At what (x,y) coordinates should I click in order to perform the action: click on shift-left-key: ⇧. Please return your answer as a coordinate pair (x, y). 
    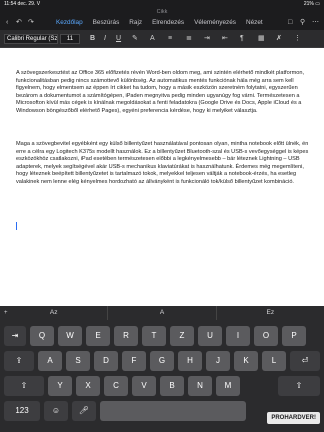
    Looking at the image, I should click on (24, 386).